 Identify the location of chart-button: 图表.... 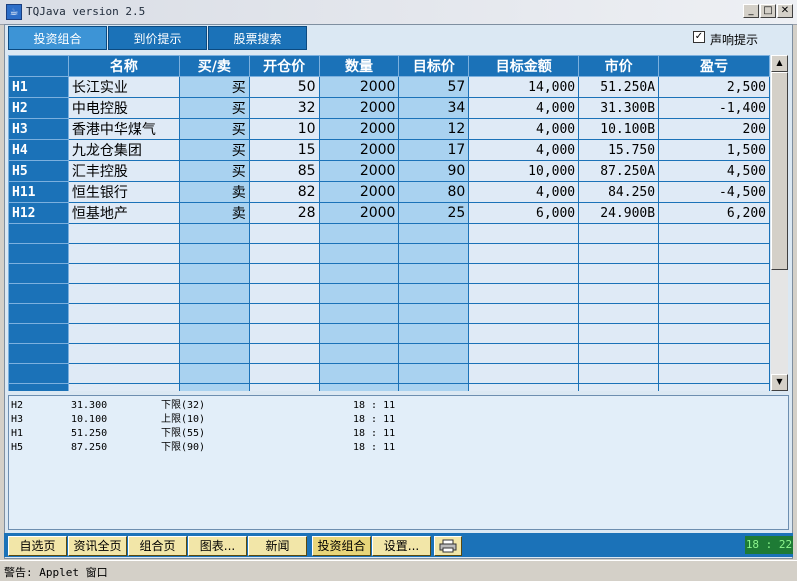
(217, 546).